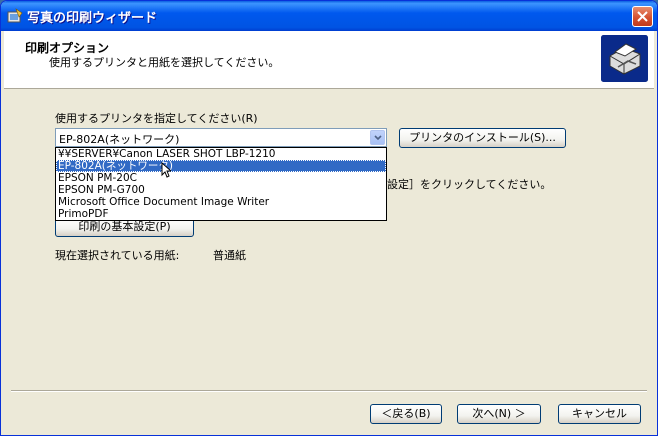 This screenshot has width=658, height=436. I want to click on printer-option: EPSON PM-G700, so click(221, 190).